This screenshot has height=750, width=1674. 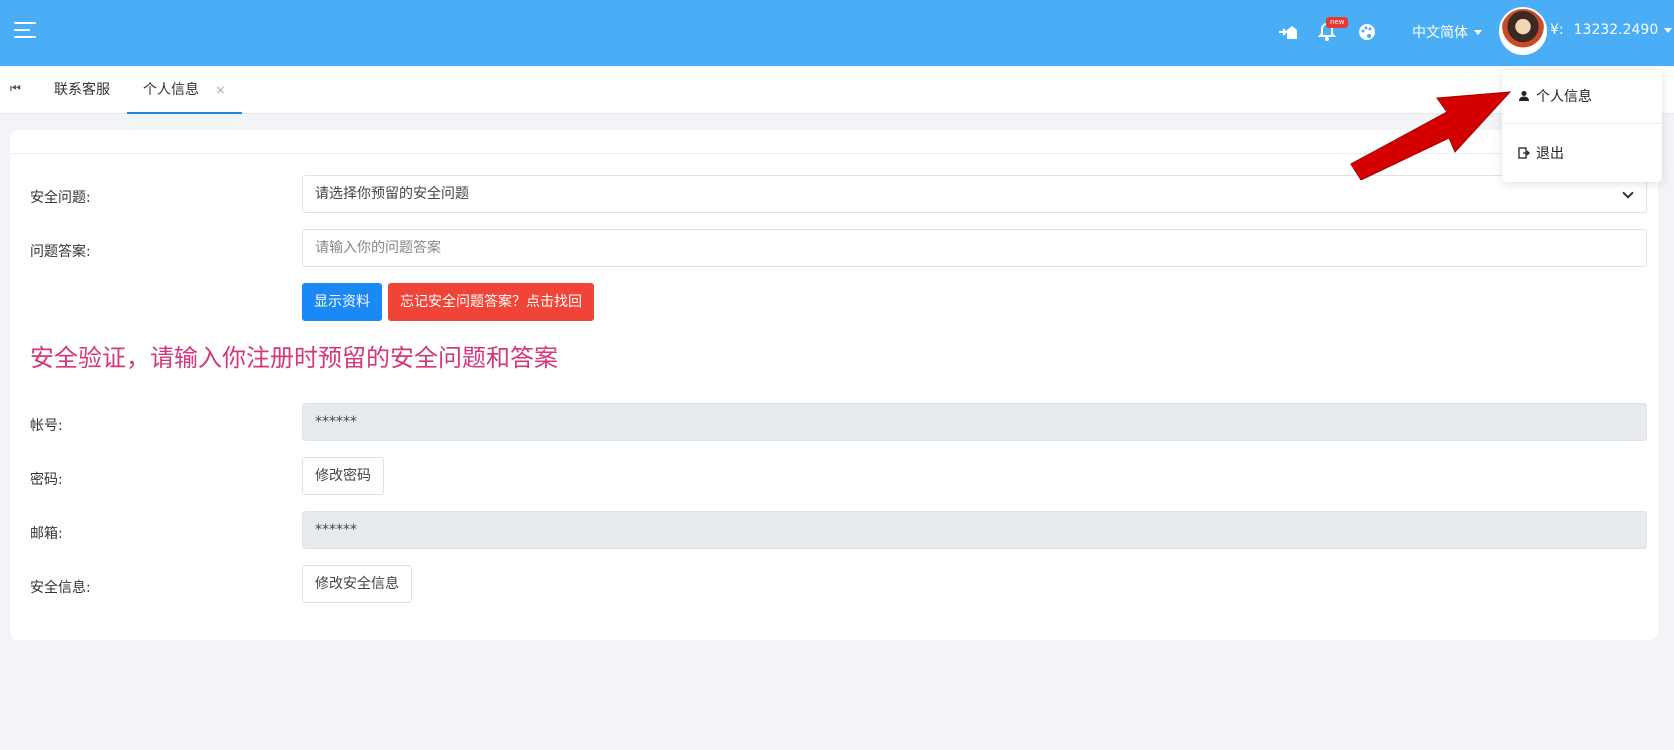 I want to click on divider, so click(x=1582, y=123).